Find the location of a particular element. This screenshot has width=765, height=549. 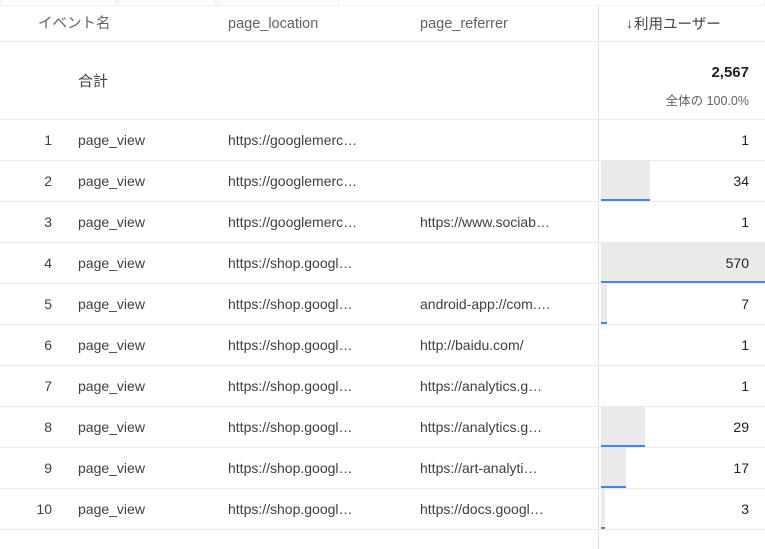

cell-active-users: 3 is located at coordinates (682, 509).